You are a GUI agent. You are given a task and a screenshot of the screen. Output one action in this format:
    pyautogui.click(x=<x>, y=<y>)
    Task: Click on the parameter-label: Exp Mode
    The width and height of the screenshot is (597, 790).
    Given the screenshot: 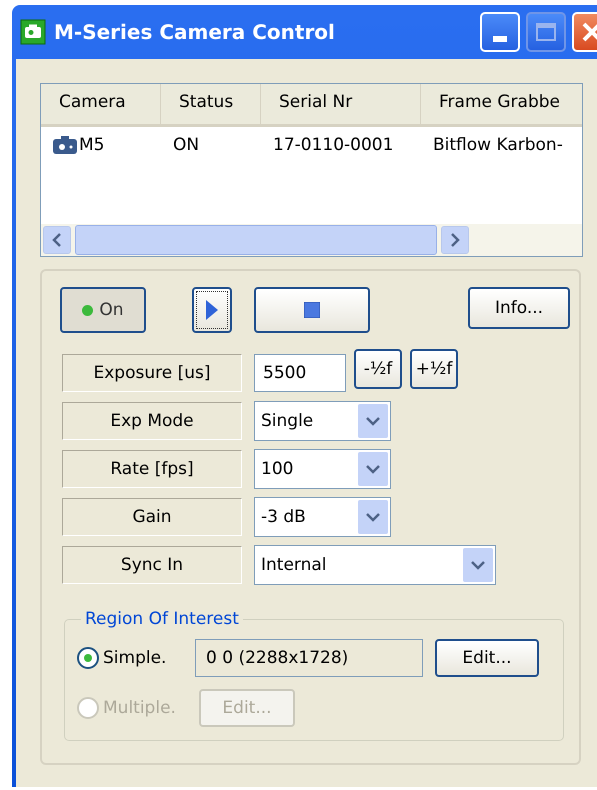 What is the action you would take?
    pyautogui.click(x=152, y=421)
    